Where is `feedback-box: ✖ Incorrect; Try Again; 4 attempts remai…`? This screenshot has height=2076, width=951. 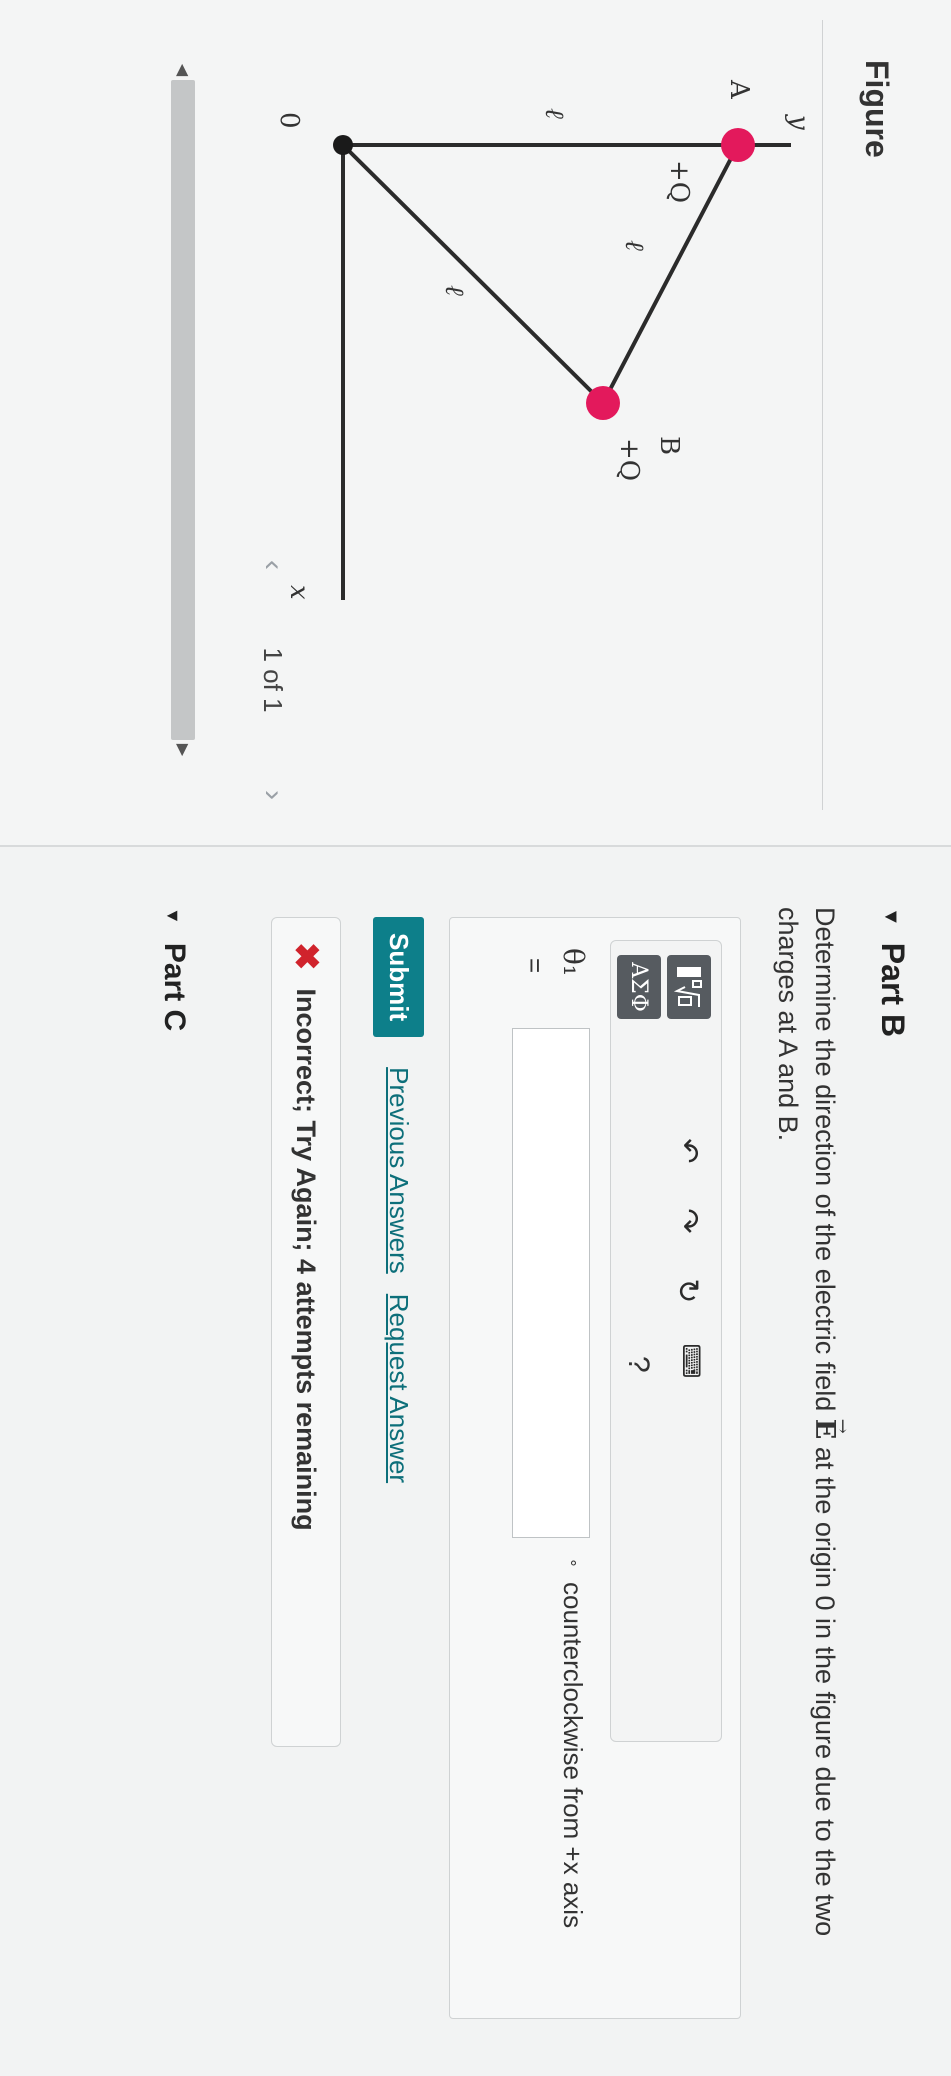
feedback-box: ✖ Incorrect; Try Again; 4 attempts remai… is located at coordinates (306, 1332).